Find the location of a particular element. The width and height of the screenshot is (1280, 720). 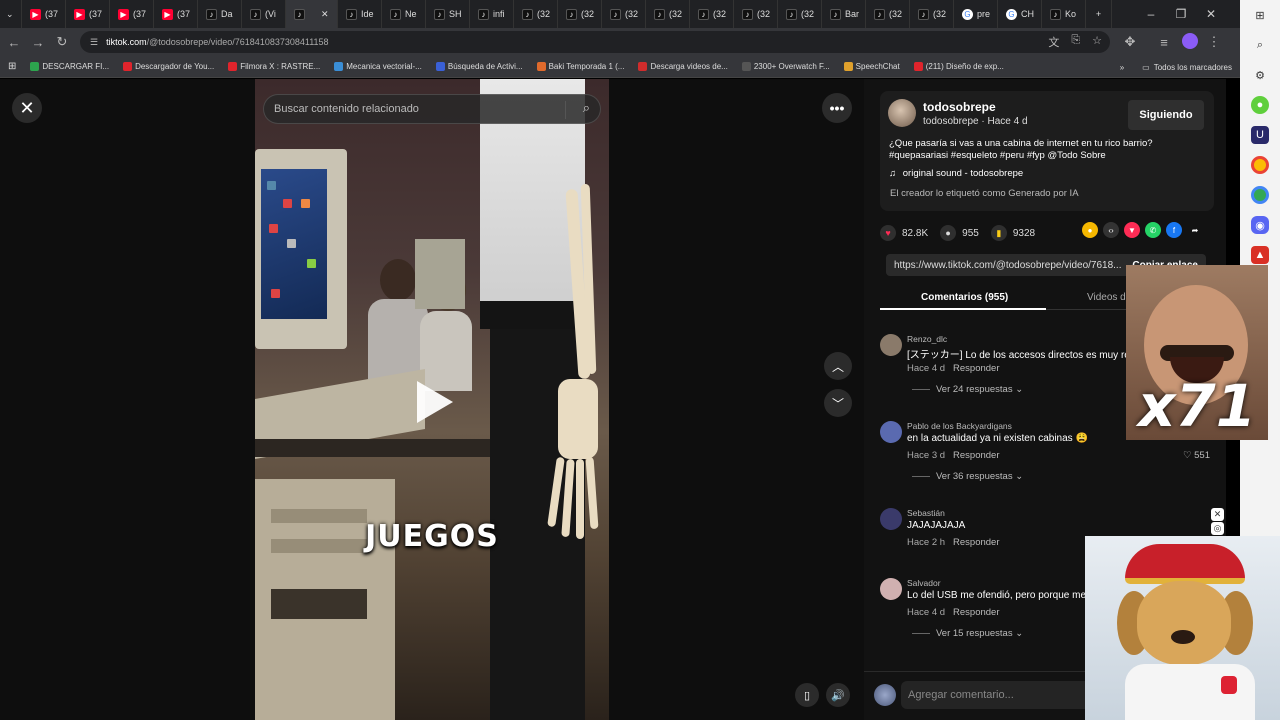

site-info-icon: ☰ is located at coordinates (94, 42).